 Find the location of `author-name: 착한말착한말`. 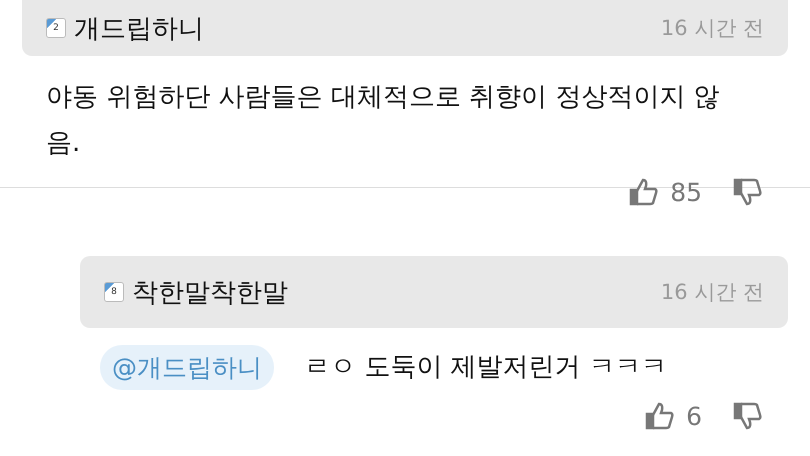

author-name: 착한말착한말 is located at coordinates (210, 292).